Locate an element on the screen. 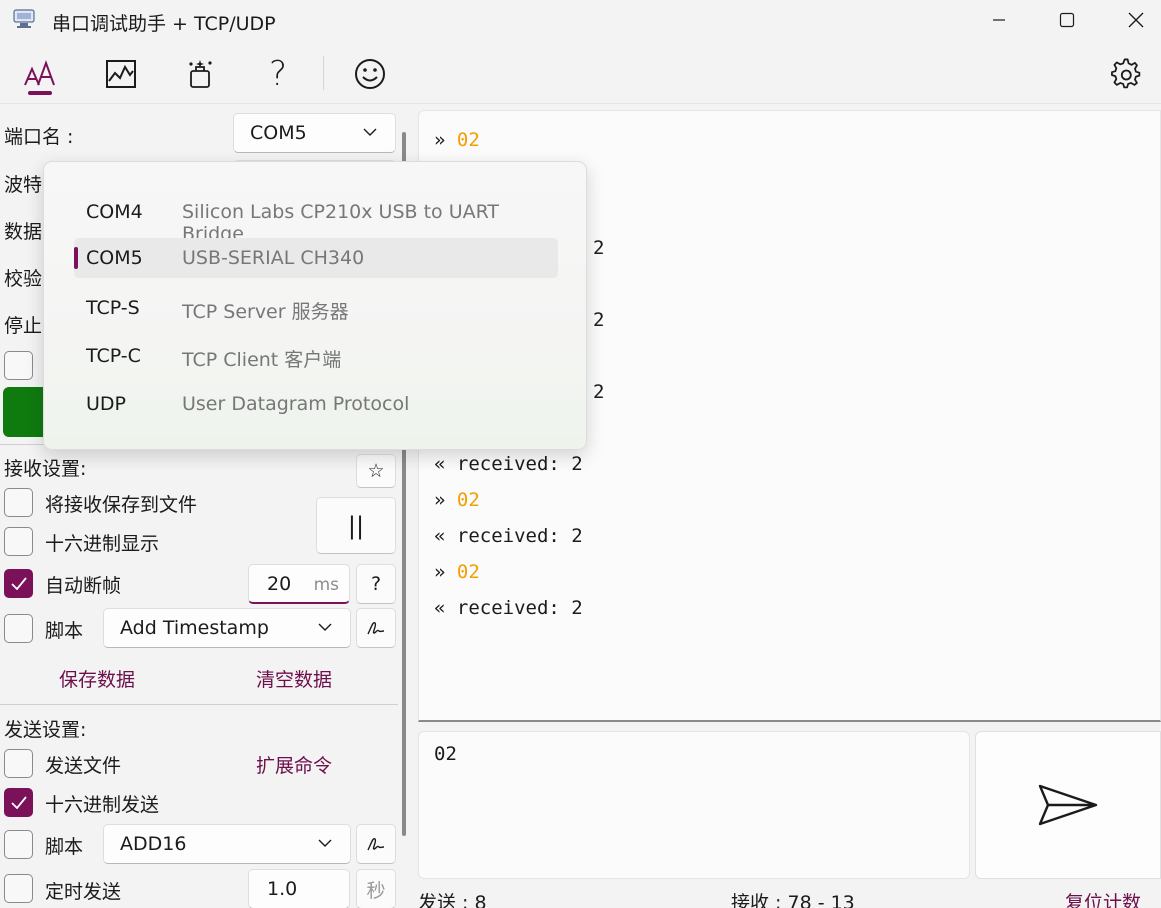  save-data-link: 保存数据 is located at coordinates (97, 678).